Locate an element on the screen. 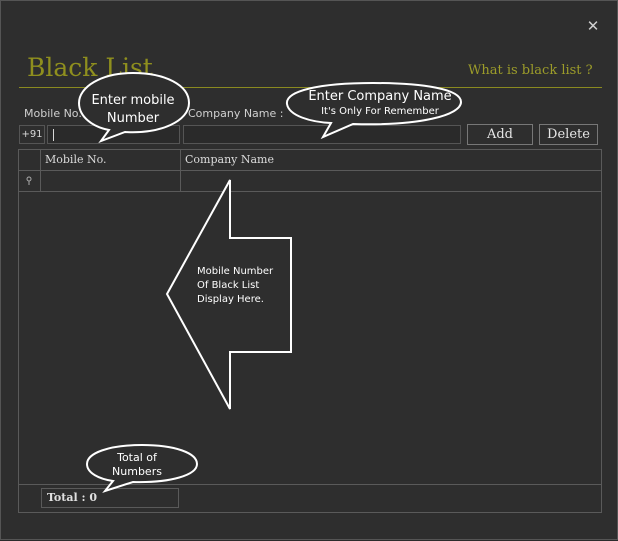  arrow-callout-line1: Mobile Number is located at coordinates (235, 271).